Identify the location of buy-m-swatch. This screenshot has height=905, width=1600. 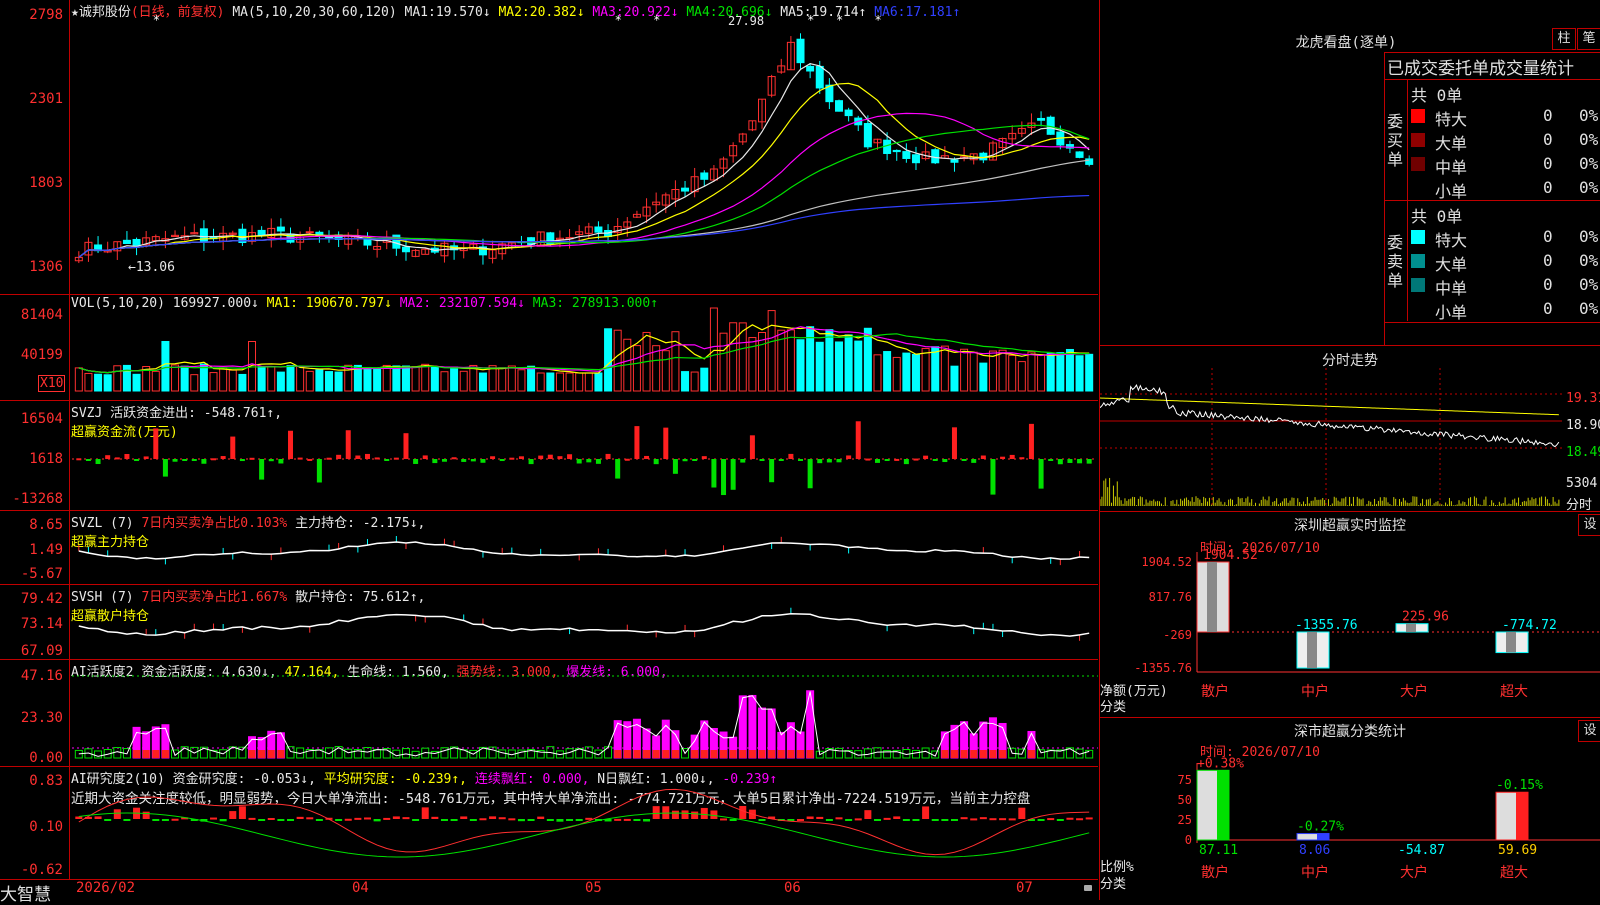
(1418, 164).